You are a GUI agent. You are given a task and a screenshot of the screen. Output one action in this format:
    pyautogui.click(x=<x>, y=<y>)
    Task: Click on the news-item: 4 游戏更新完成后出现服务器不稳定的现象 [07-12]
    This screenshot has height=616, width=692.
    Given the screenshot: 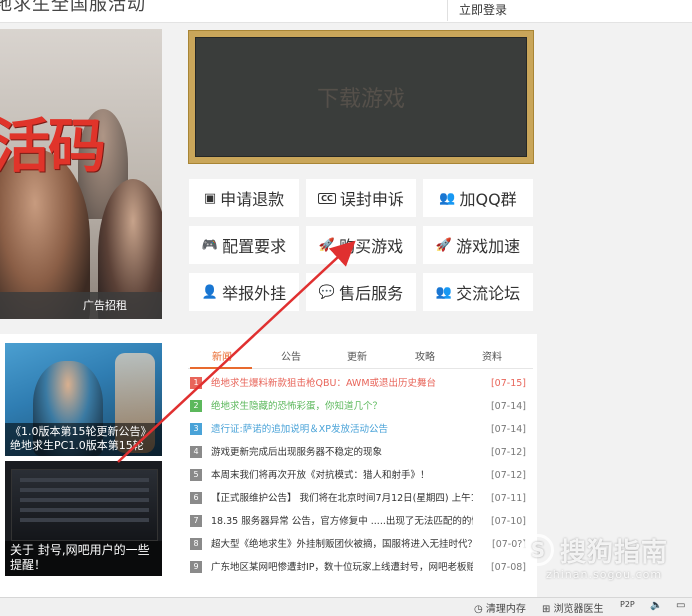 What is the action you would take?
    pyautogui.click(x=358, y=455)
    